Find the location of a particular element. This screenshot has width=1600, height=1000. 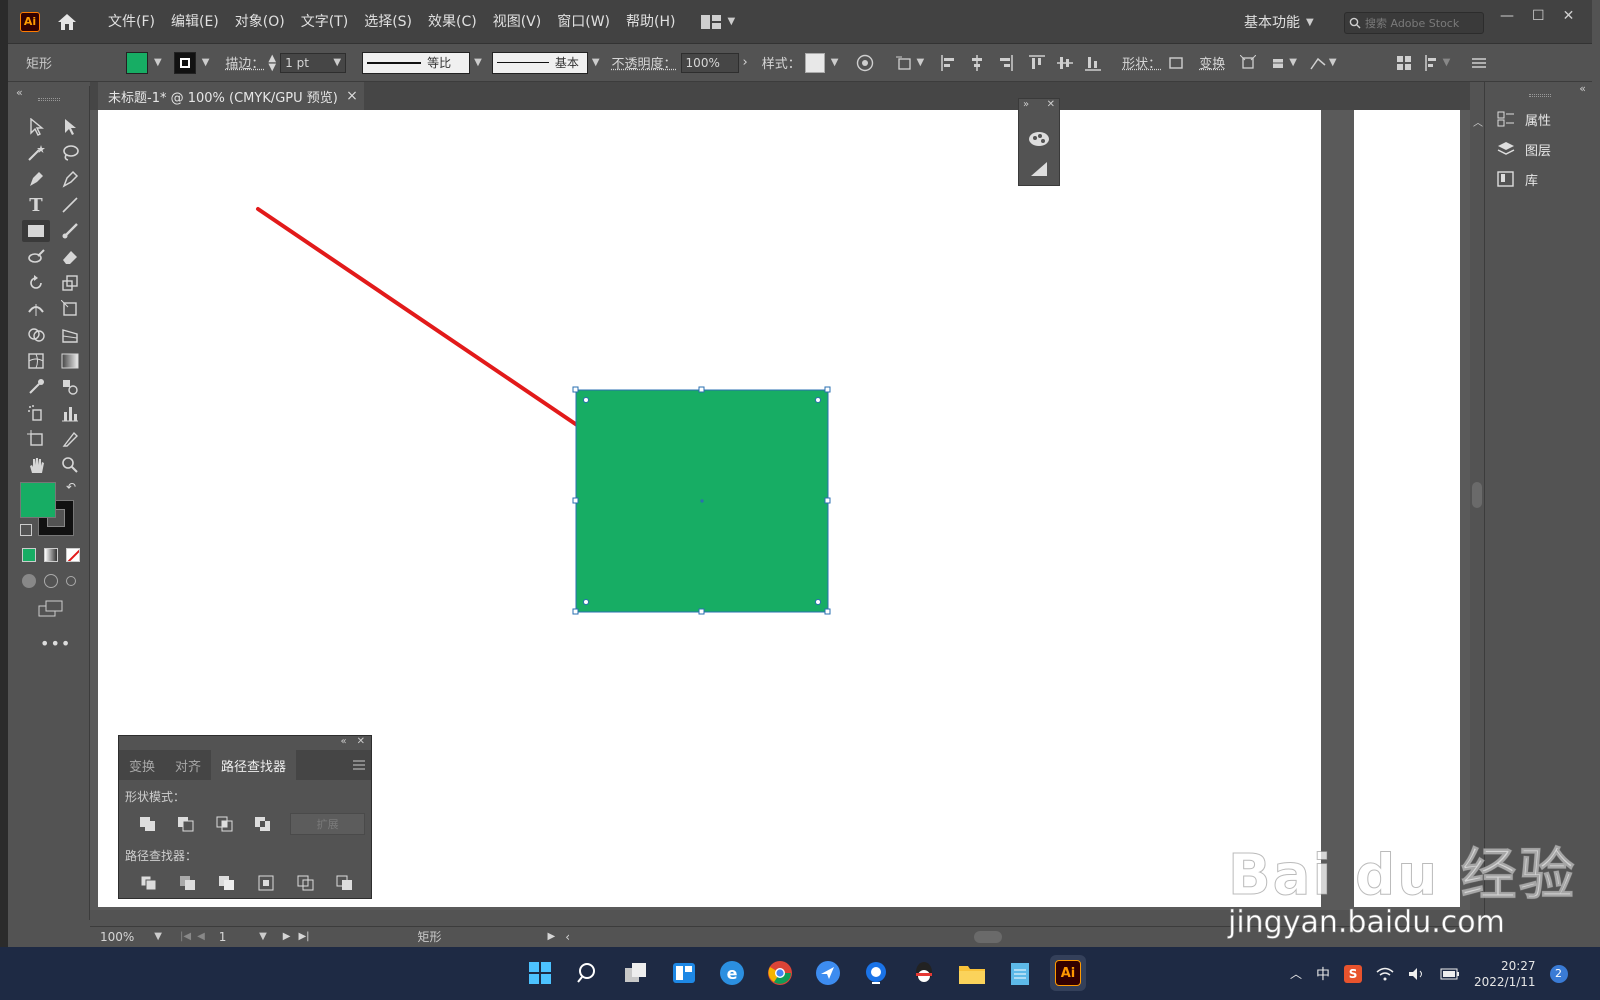

menu-object: 对象(O) is located at coordinates (260, 22).